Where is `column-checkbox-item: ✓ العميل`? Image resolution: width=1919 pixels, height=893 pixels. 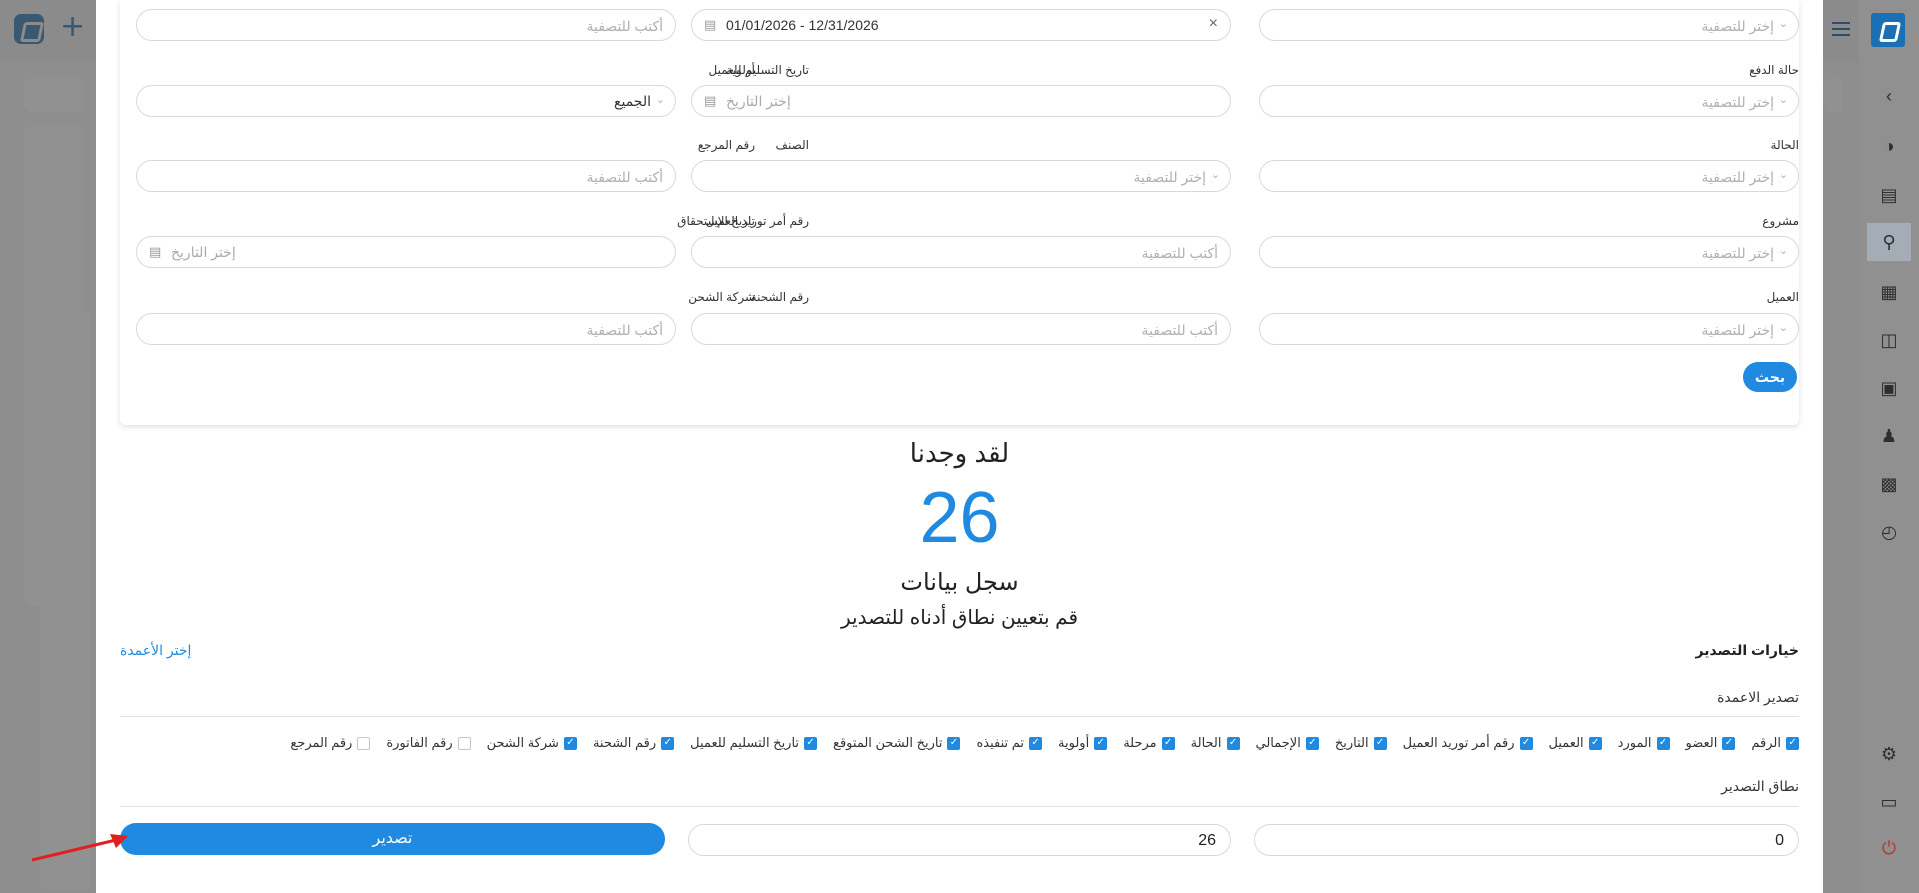
column-checkbox-item: ✓ العميل is located at coordinates (1575, 743).